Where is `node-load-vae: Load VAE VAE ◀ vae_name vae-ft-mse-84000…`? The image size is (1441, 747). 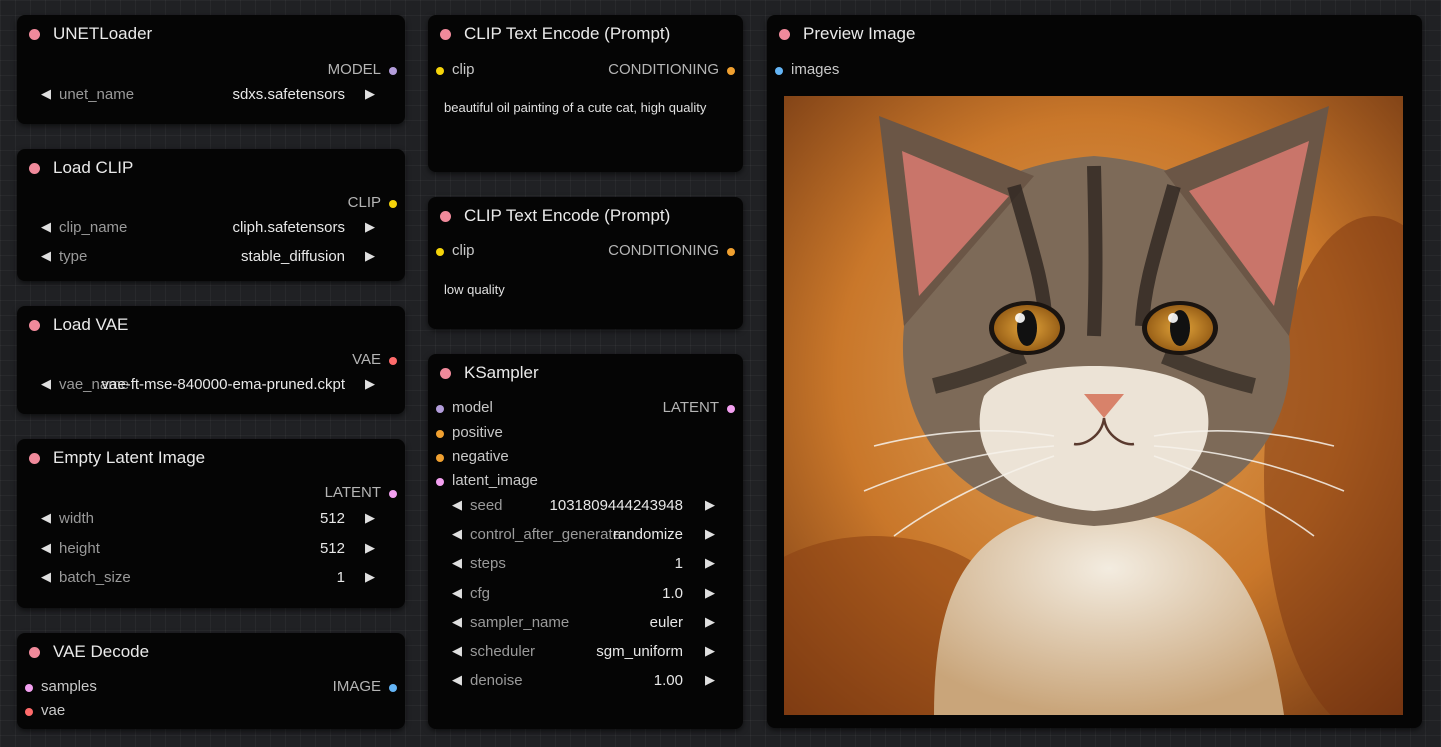 node-load-vae: Load VAE VAE ◀ vae_name vae-ft-mse-84000… is located at coordinates (211, 360).